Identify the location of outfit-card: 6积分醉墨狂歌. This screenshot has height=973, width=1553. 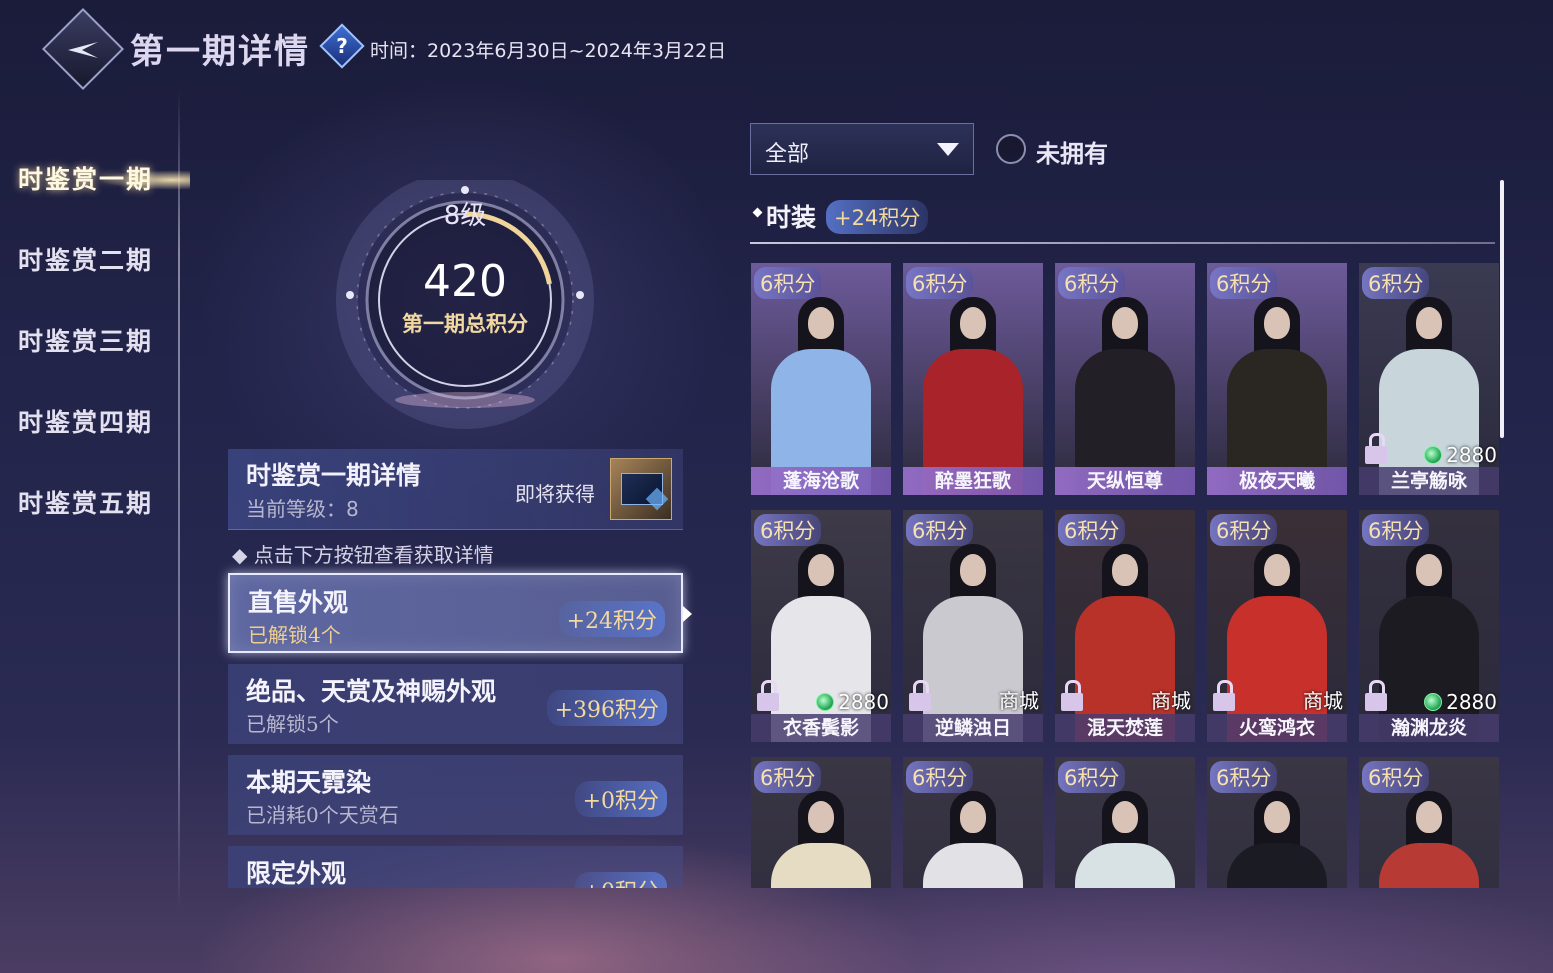
(973, 379).